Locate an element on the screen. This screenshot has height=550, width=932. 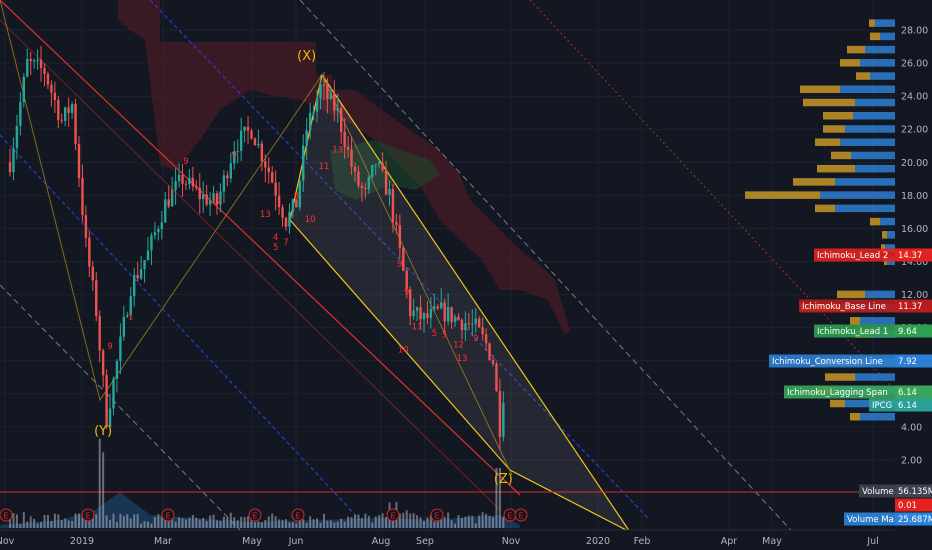
wave-label: 10 is located at coordinates (403, 351).